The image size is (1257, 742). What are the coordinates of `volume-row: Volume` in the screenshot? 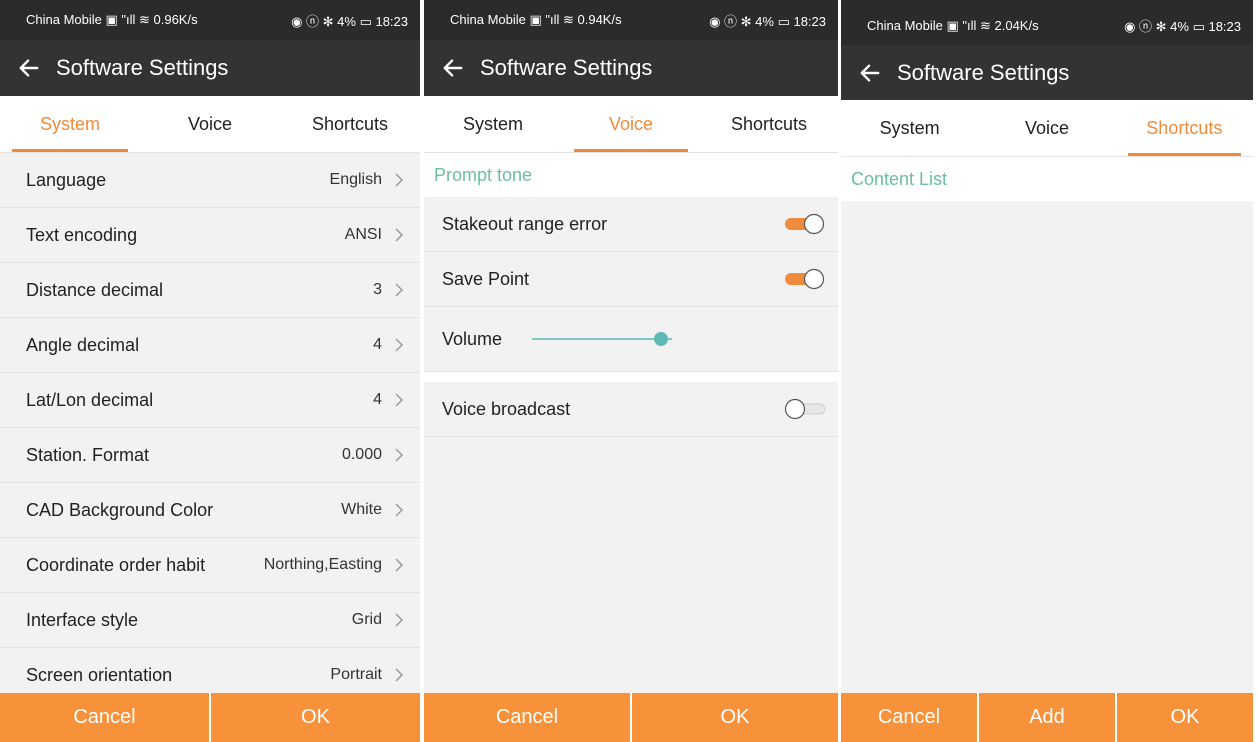 It's located at (631, 339).